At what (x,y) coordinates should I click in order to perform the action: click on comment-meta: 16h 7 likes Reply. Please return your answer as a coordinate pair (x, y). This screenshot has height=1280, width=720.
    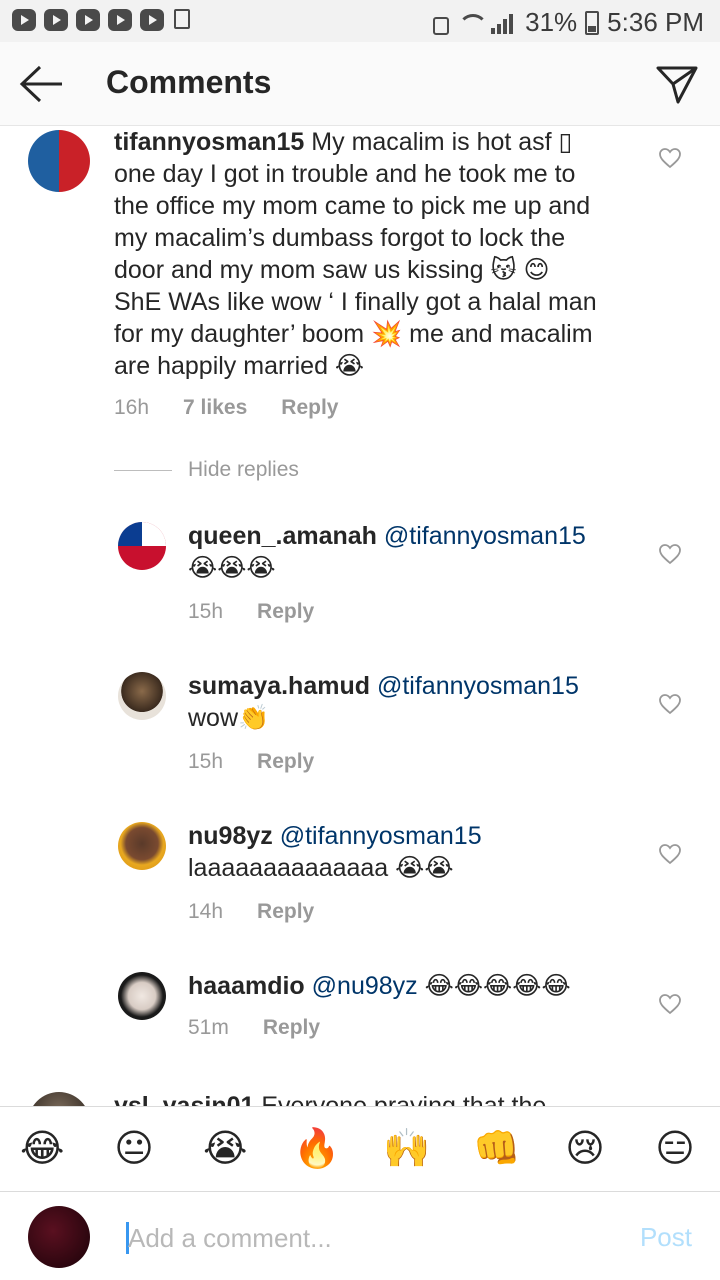
    Looking at the image, I should click on (226, 408).